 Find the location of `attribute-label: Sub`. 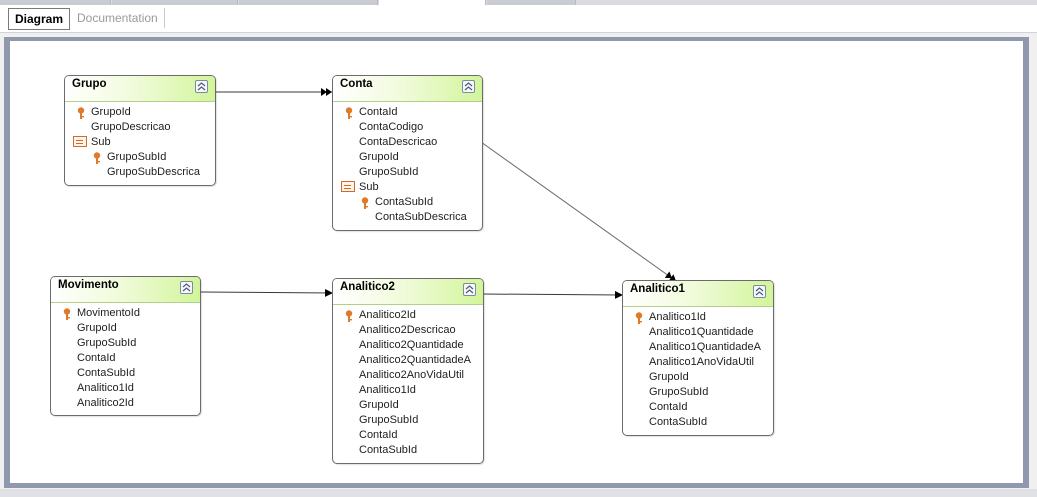

attribute-label: Sub is located at coordinates (369, 187).